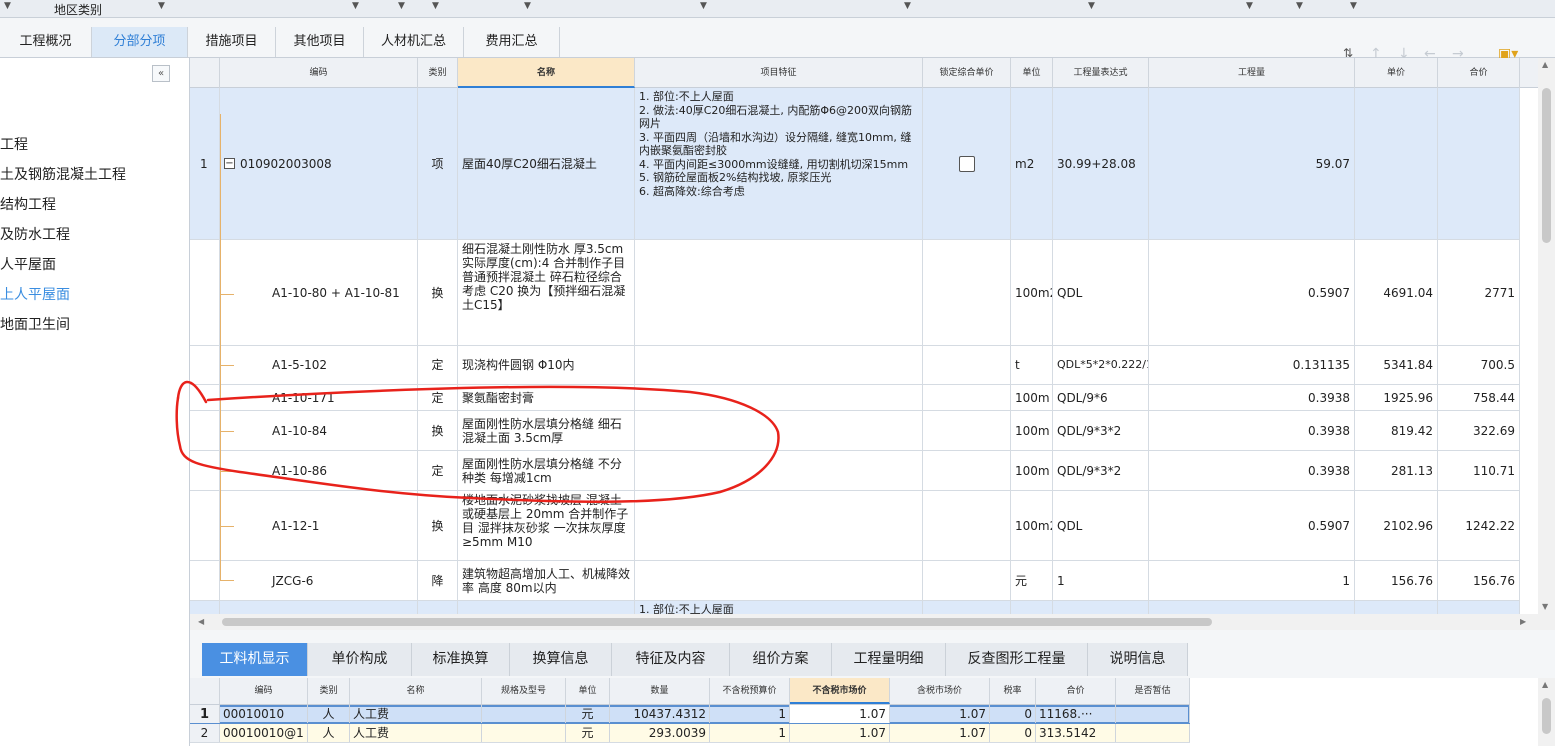 The image size is (1555, 746). What do you see at coordinates (840, 691) in the screenshot?
I see `header-market-price: 不含税市场价` at bounding box center [840, 691].